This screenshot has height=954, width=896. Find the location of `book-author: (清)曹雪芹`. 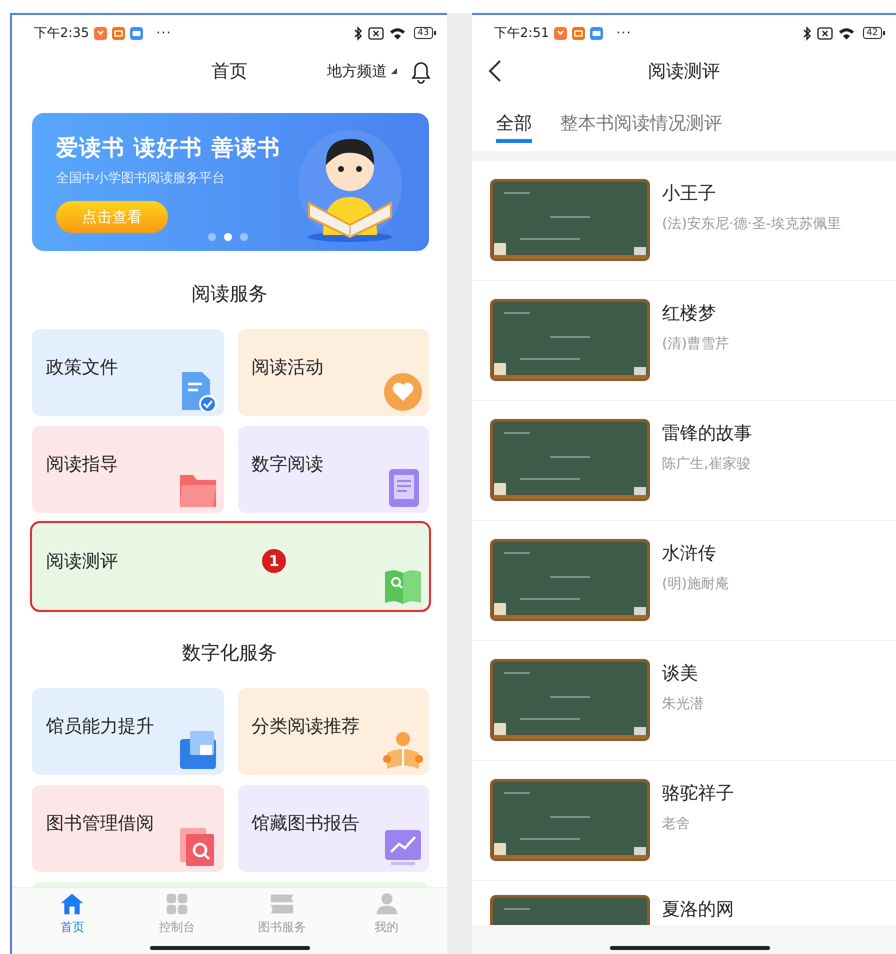

book-author: (清)曹雪芹 is located at coordinates (695, 344).